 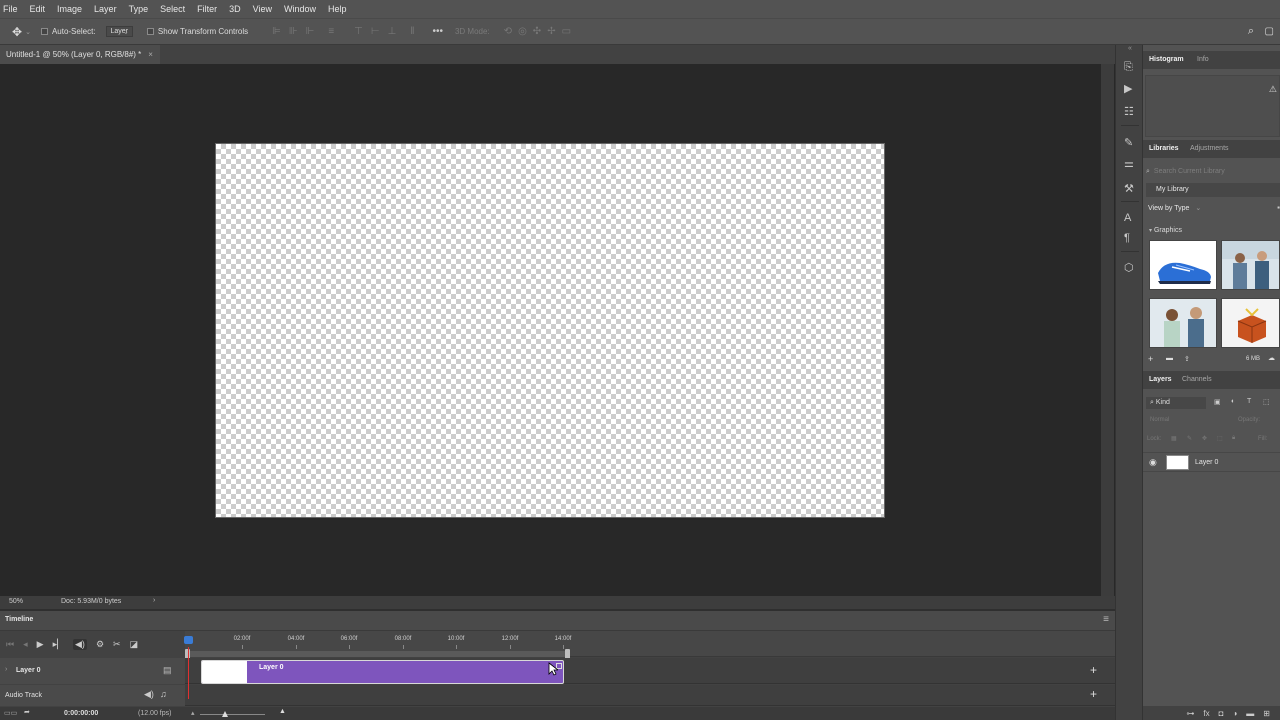 What do you see at coordinates (1093, 694) in the screenshot?
I see `add-audio-icon: +` at bounding box center [1093, 694].